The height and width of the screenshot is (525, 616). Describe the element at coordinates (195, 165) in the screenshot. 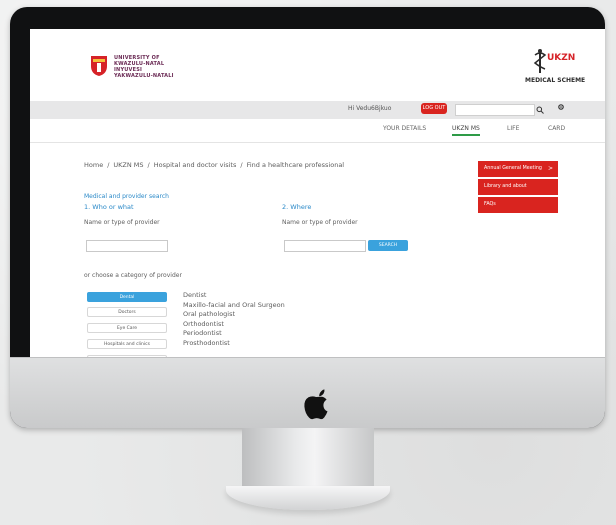

I see `breadcrumb-hospital-visits: Hospital and doctor visits` at that location.